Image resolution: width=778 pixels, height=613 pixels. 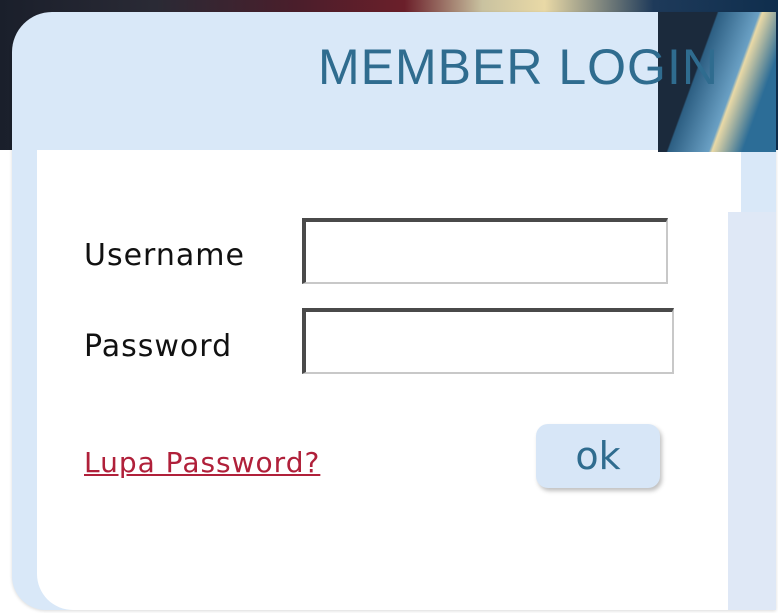 What do you see at coordinates (164, 255) in the screenshot?
I see `username-label: Username` at bounding box center [164, 255].